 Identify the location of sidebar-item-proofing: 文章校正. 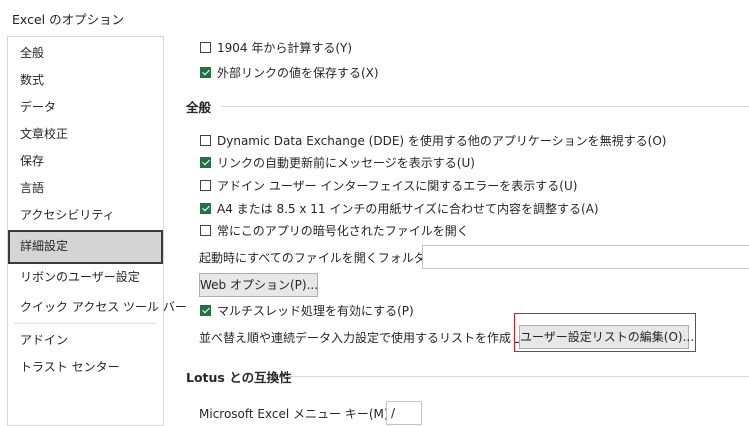
(85, 134).